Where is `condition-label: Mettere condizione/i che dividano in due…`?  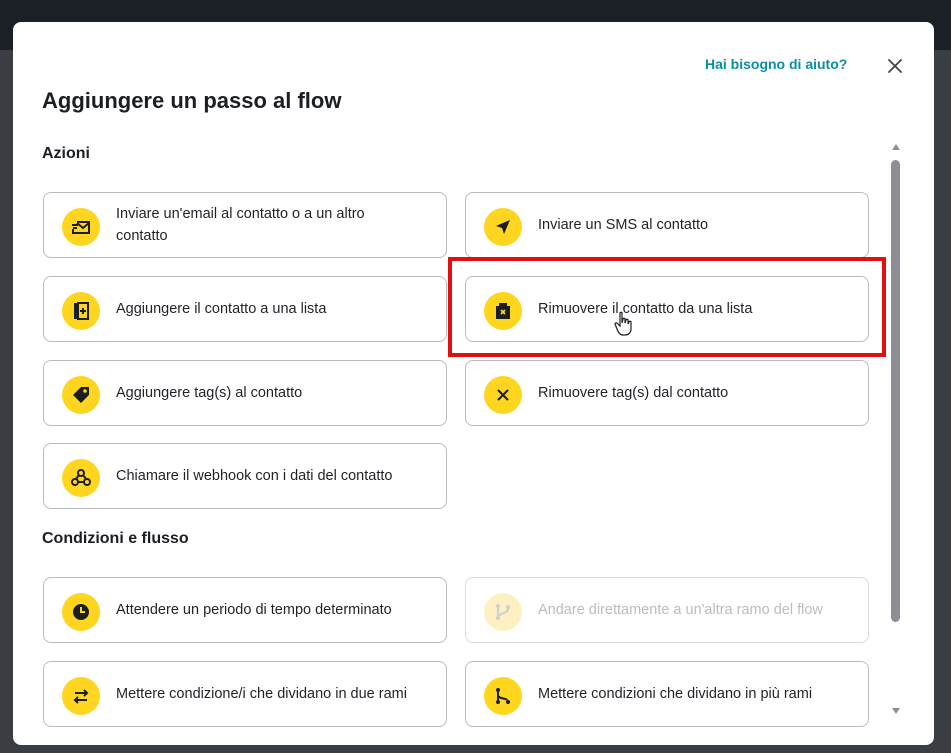
condition-label: Mettere condizione/i che dividano in due… is located at coordinates (261, 694).